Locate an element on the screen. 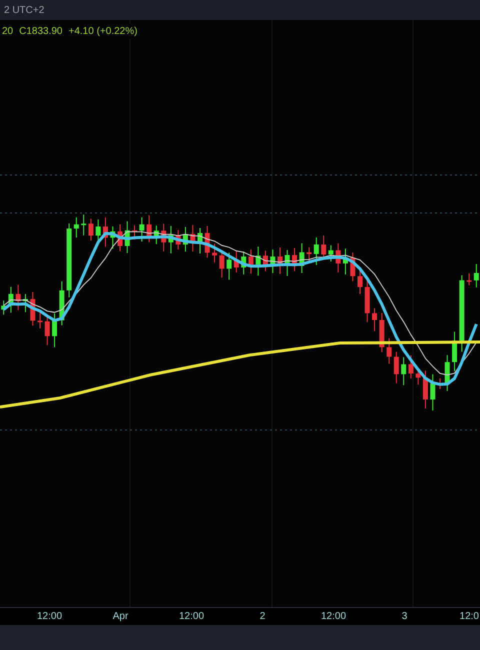 This screenshot has width=480, height=650. legend-open-value: 20 is located at coordinates (8, 32).